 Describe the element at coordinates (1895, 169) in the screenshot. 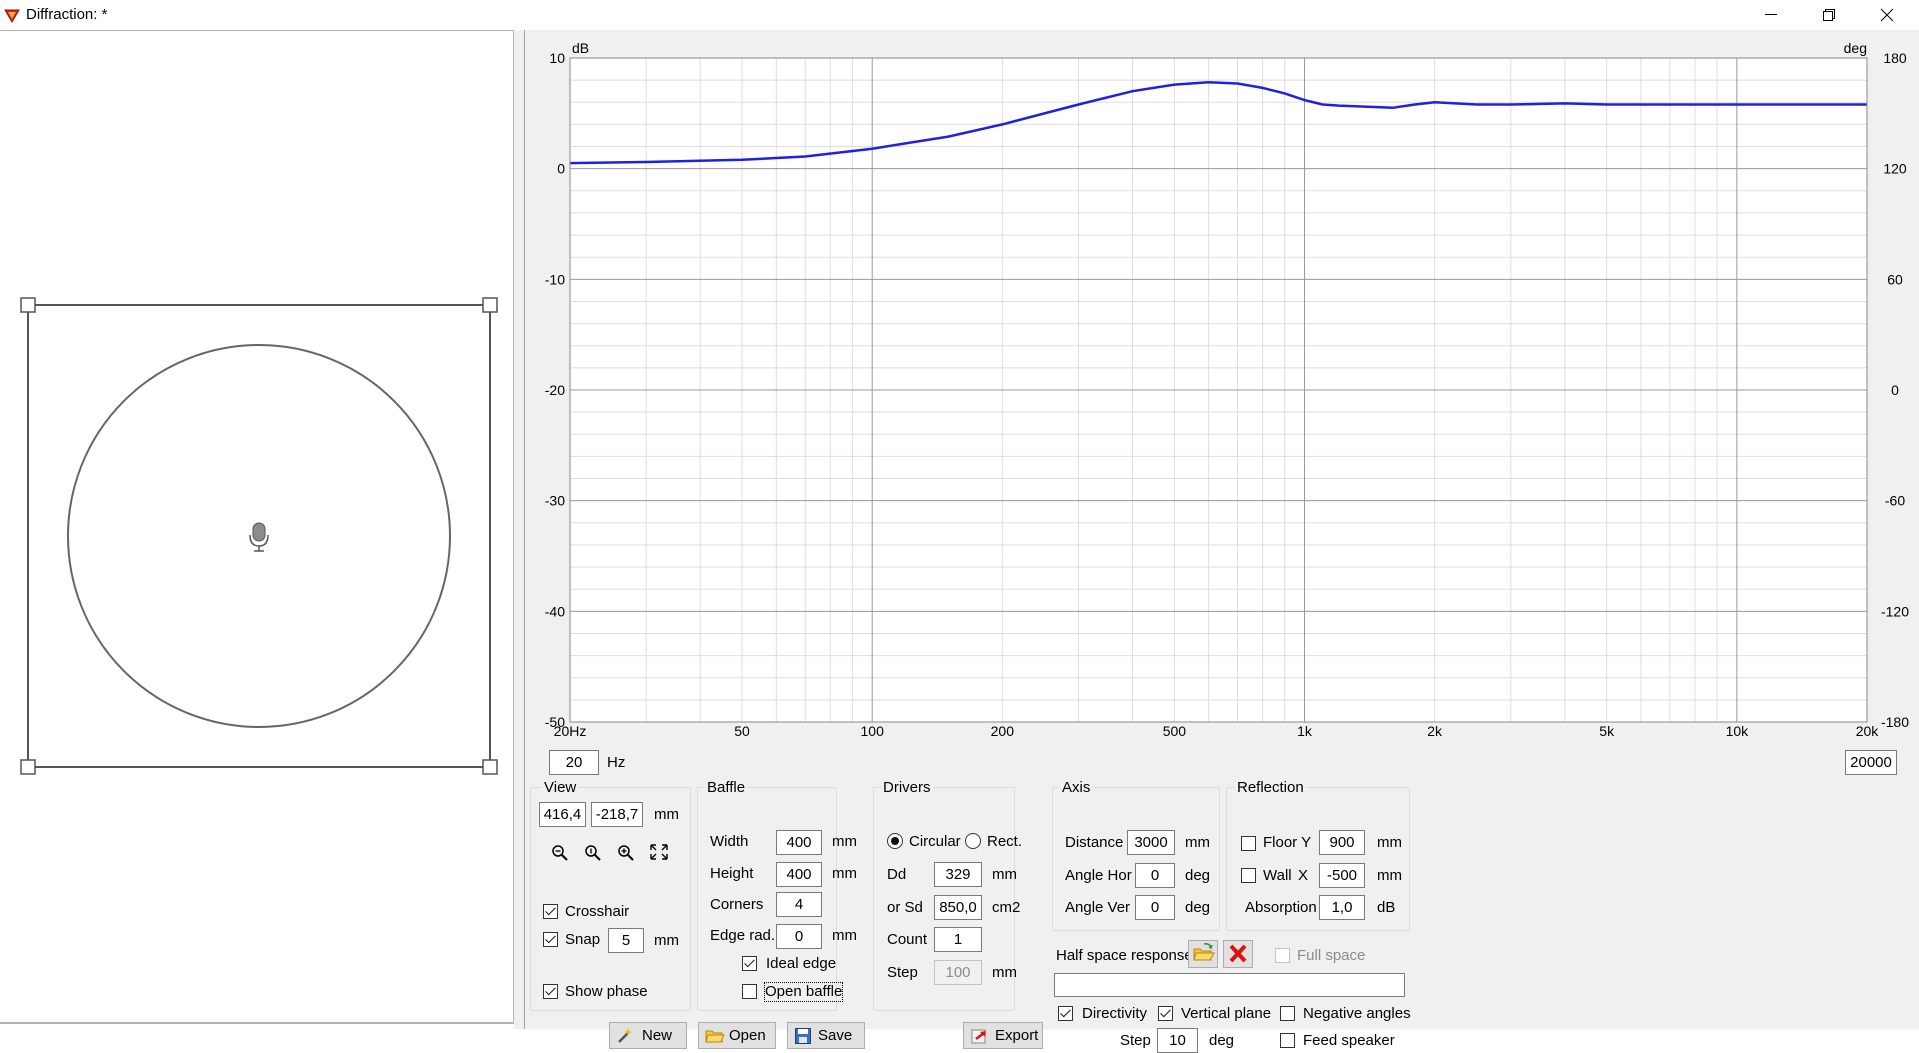

I see `right-tick-label: 120` at that location.